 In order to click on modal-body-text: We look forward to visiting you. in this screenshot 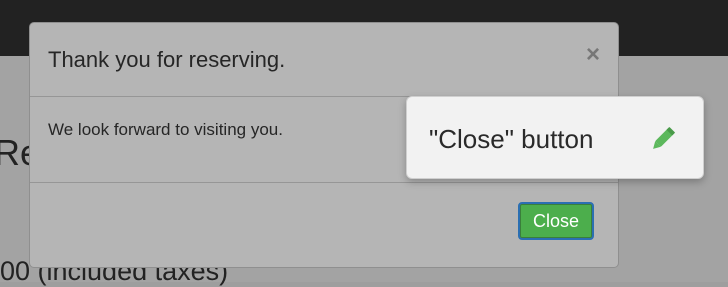, I will do `click(165, 129)`.